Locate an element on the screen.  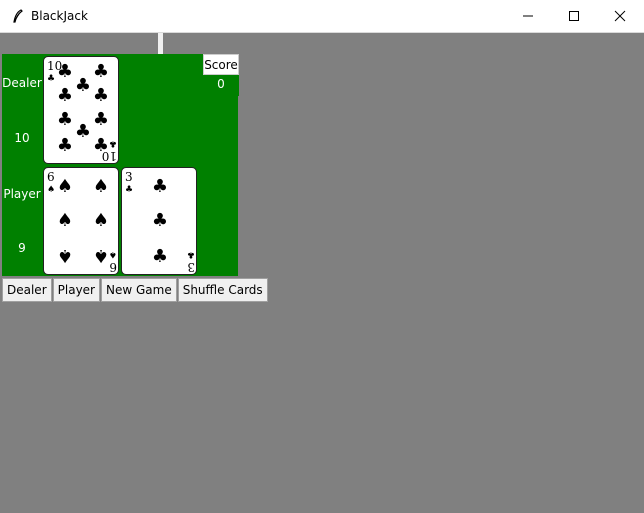
dealer-score: 10 is located at coordinates (22, 138).